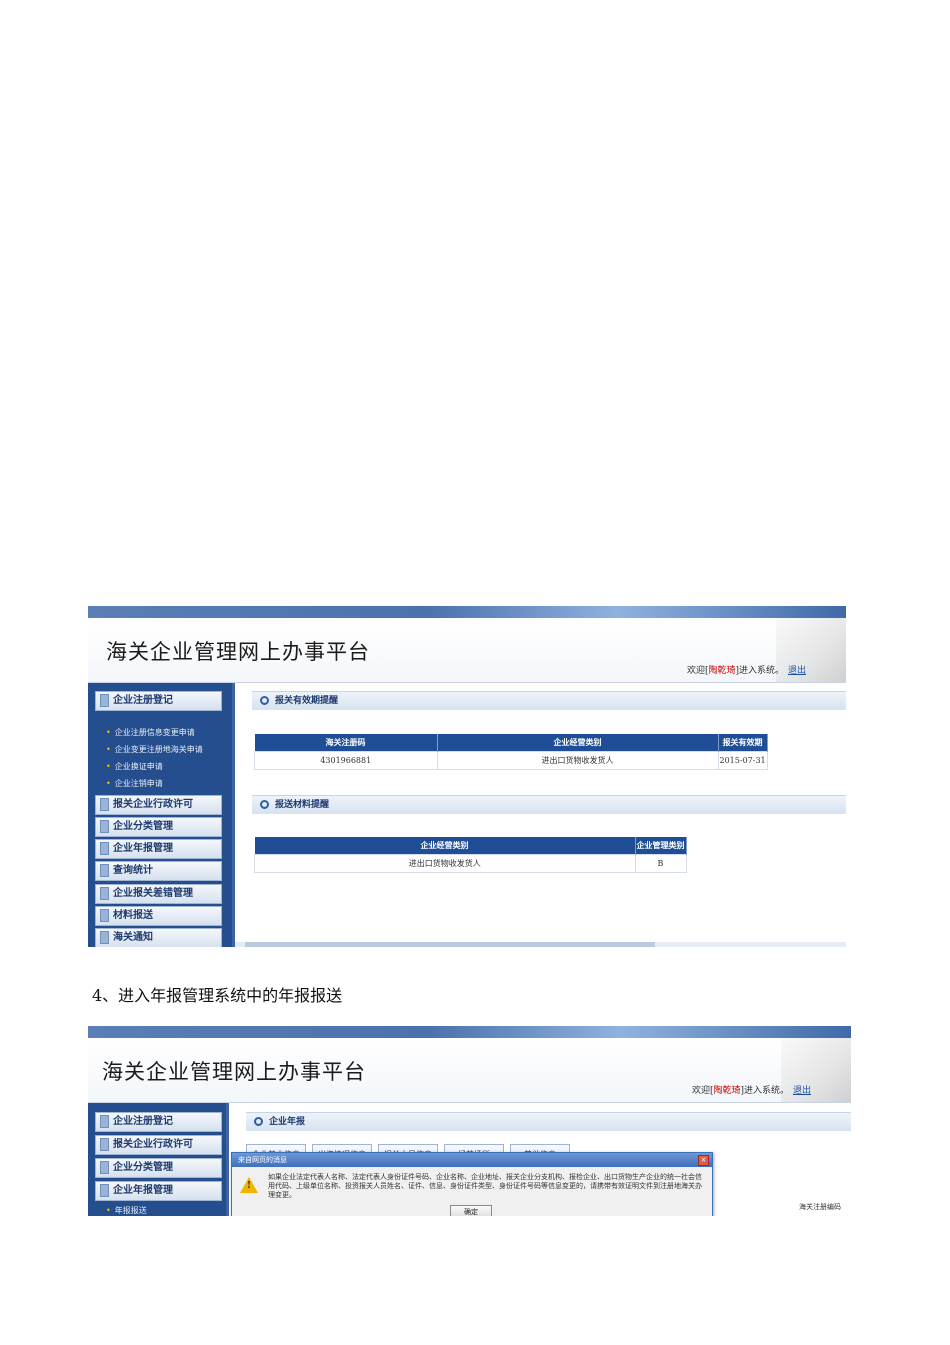 This screenshot has height=1345, width=950. What do you see at coordinates (126, 1210) in the screenshot?
I see `submenu-item-annual-submit: • 年报报送` at bounding box center [126, 1210].